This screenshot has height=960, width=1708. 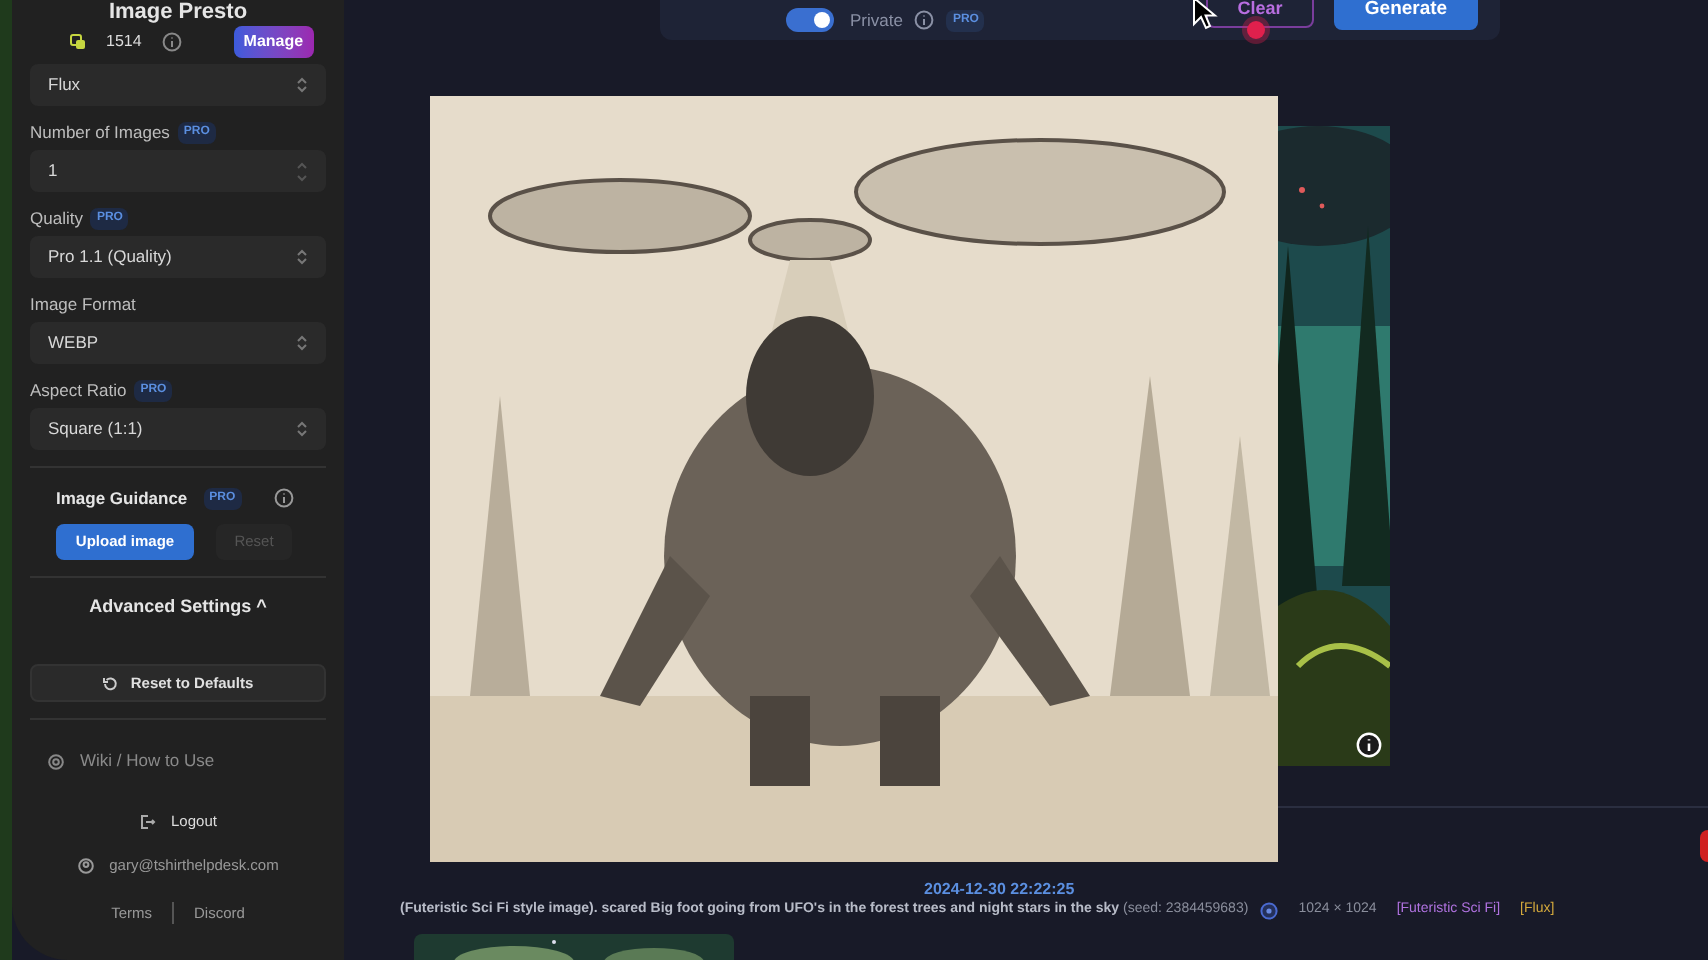 What do you see at coordinates (100, 132) in the screenshot?
I see `field-label: Number of Images` at bounding box center [100, 132].